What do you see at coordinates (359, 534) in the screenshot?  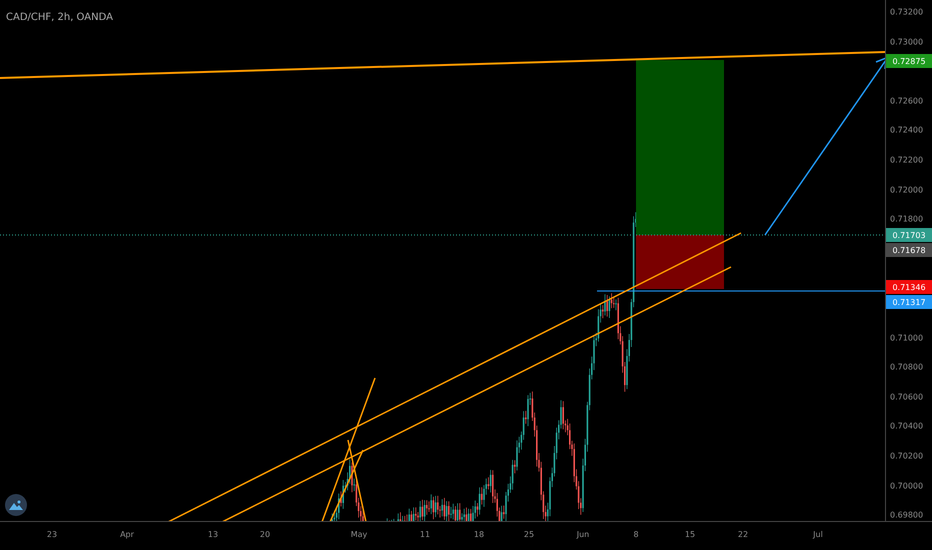 I see `time-tick: May` at bounding box center [359, 534].